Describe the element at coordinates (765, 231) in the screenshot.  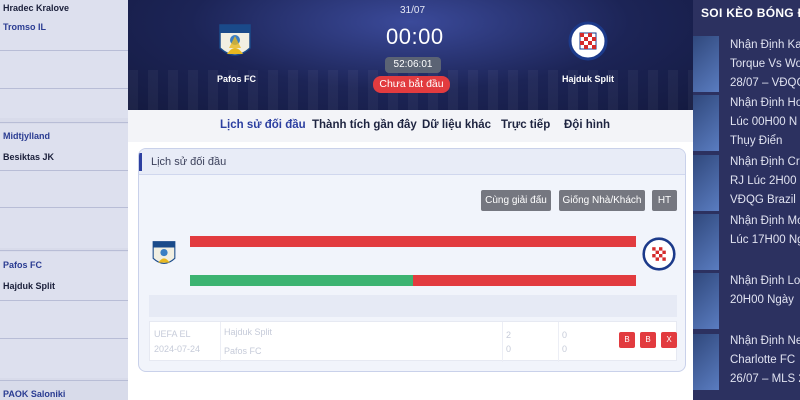
I see `news-item: Nhận Định Mo Lúc 17H00 Ng` at that location.